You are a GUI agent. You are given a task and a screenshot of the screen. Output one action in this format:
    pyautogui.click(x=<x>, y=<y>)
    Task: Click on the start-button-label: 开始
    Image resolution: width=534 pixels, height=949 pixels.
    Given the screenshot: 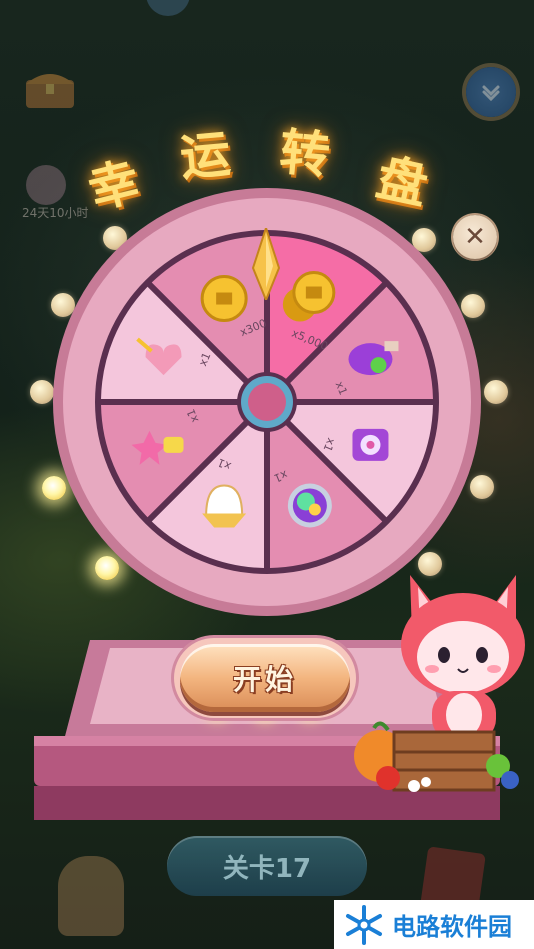 What is the action you would take?
    pyautogui.click(x=264, y=679)
    